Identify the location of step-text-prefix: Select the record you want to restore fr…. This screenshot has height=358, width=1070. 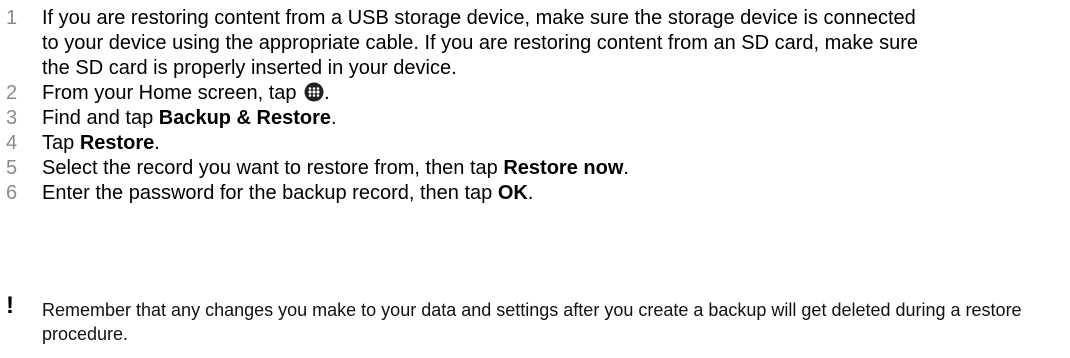
(273, 168).